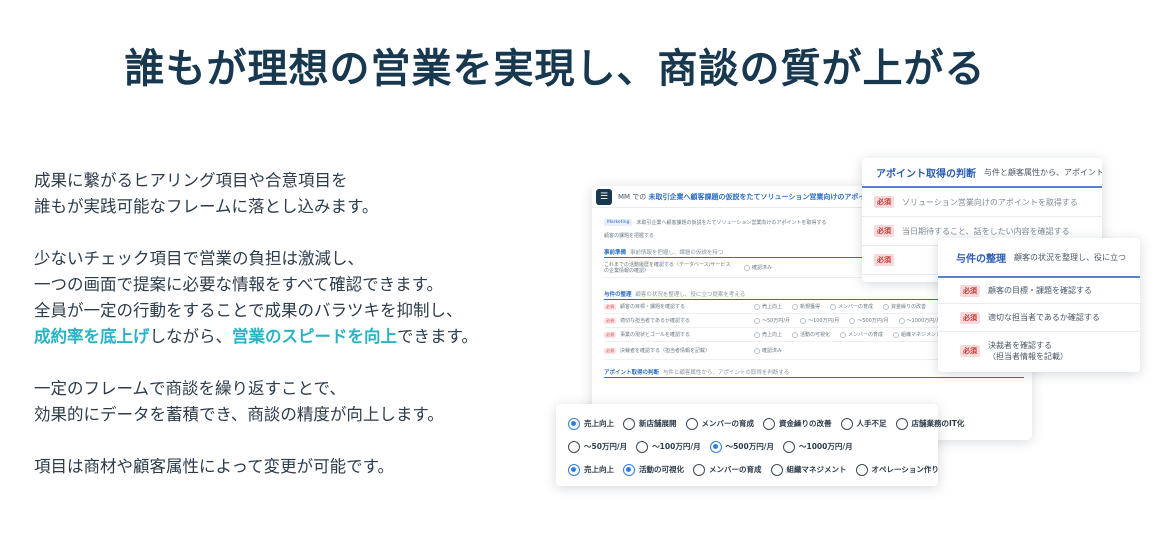 The width and height of the screenshot is (1170, 560). What do you see at coordinates (921, 335) in the screenshot?
I see `row-option: 組織マネジメント` at bounding box center [921, 335].